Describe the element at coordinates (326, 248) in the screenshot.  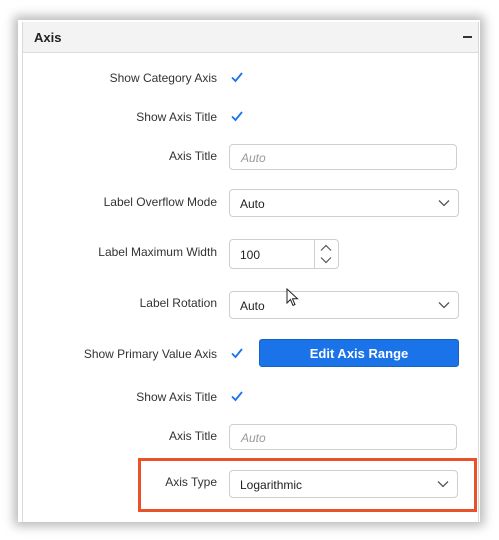
I see `chevron-up-icon` at that location.